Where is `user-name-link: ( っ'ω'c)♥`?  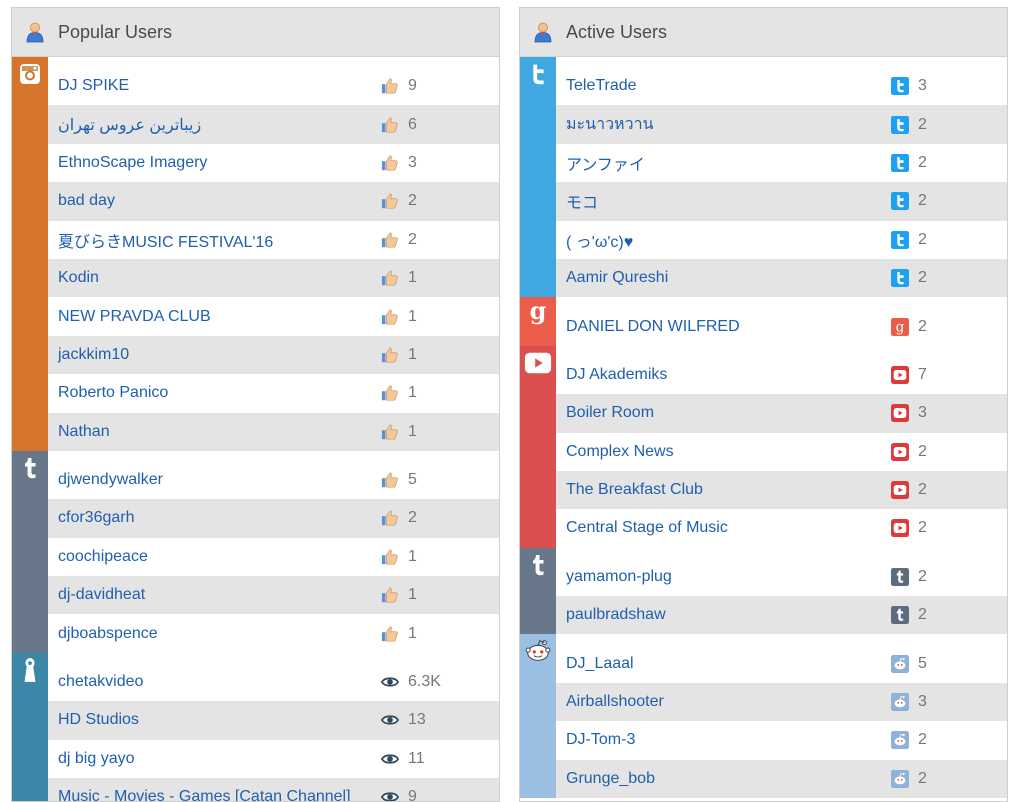
user-name-link: ( っ'ω'c)♥ is located at coordinates (723, 240).